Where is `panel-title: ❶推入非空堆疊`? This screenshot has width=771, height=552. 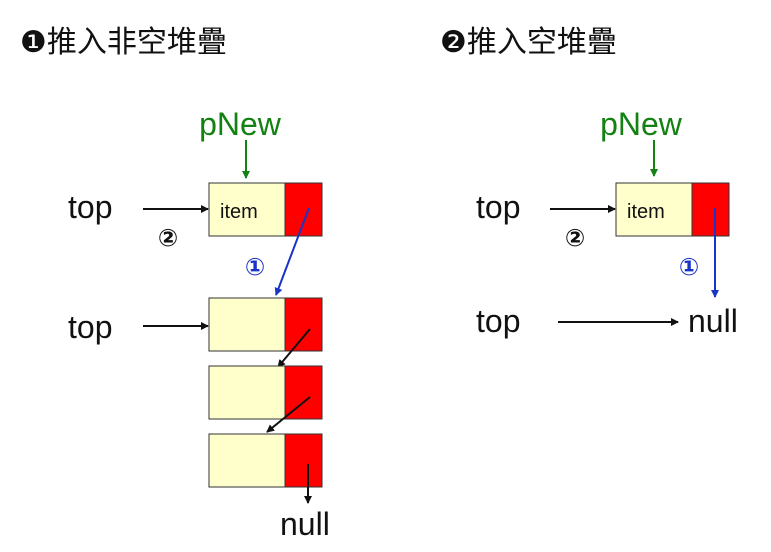 panel-title: ❶推入非空堆疊 is located at coordinates (123, 42).